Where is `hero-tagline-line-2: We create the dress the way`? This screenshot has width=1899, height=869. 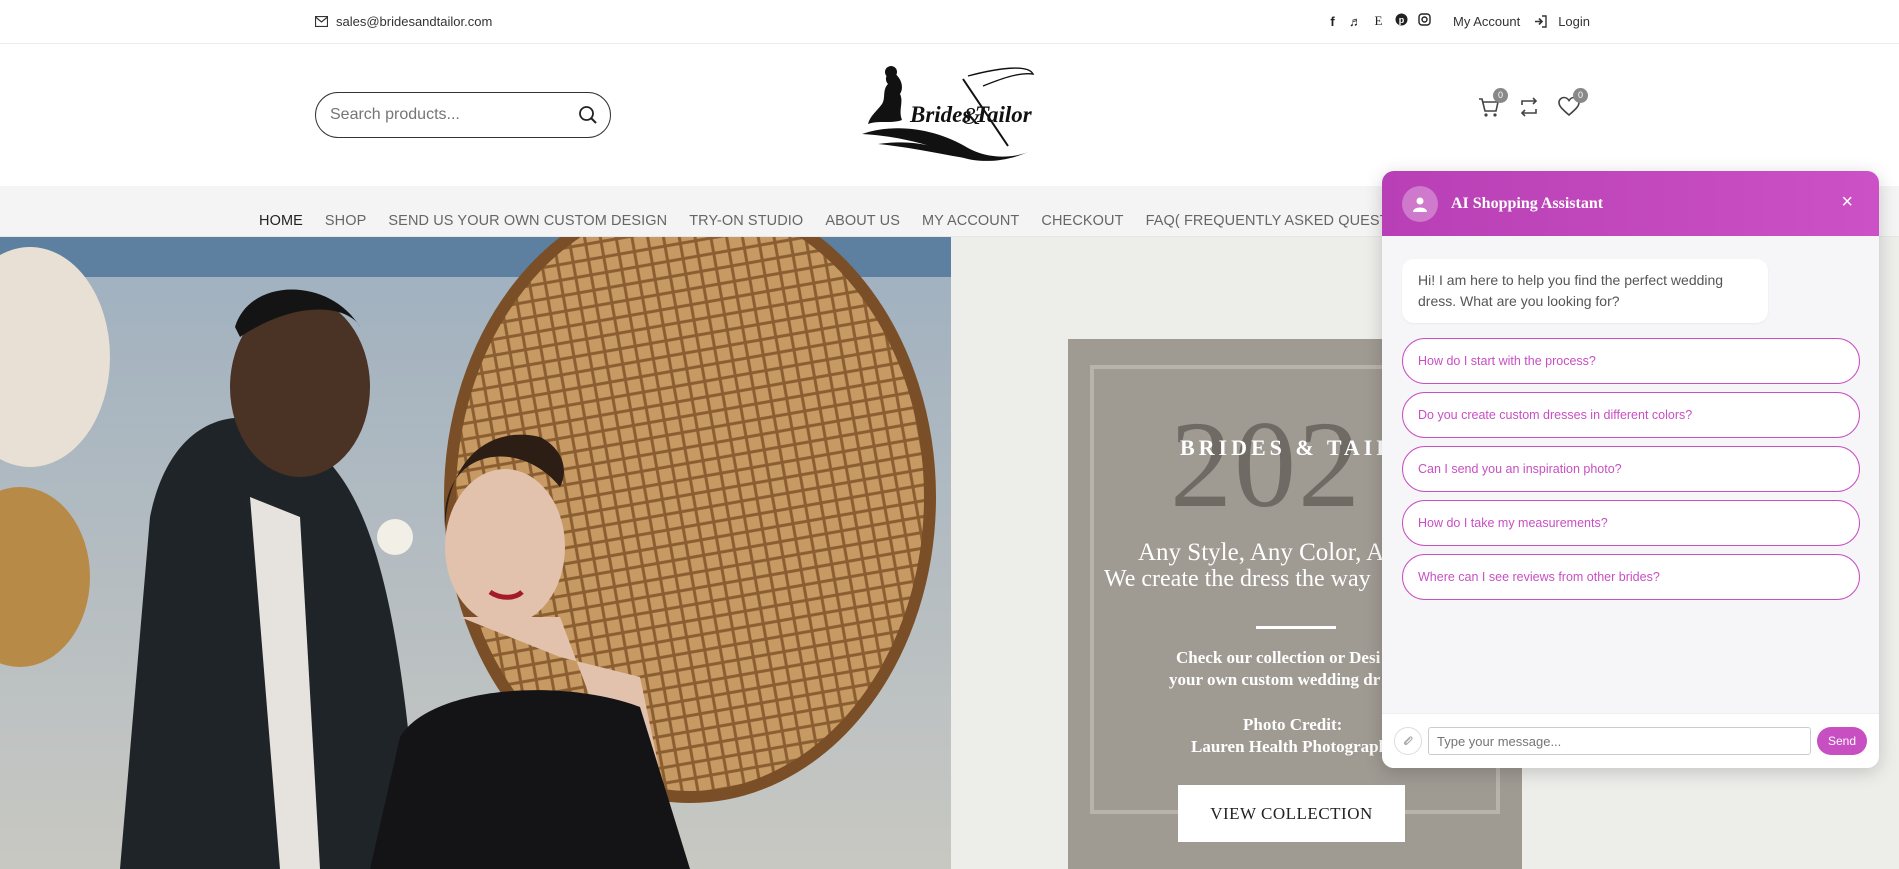
hero-tagline-line-2: We create the dress the way is located at coordinates (1237, 579).